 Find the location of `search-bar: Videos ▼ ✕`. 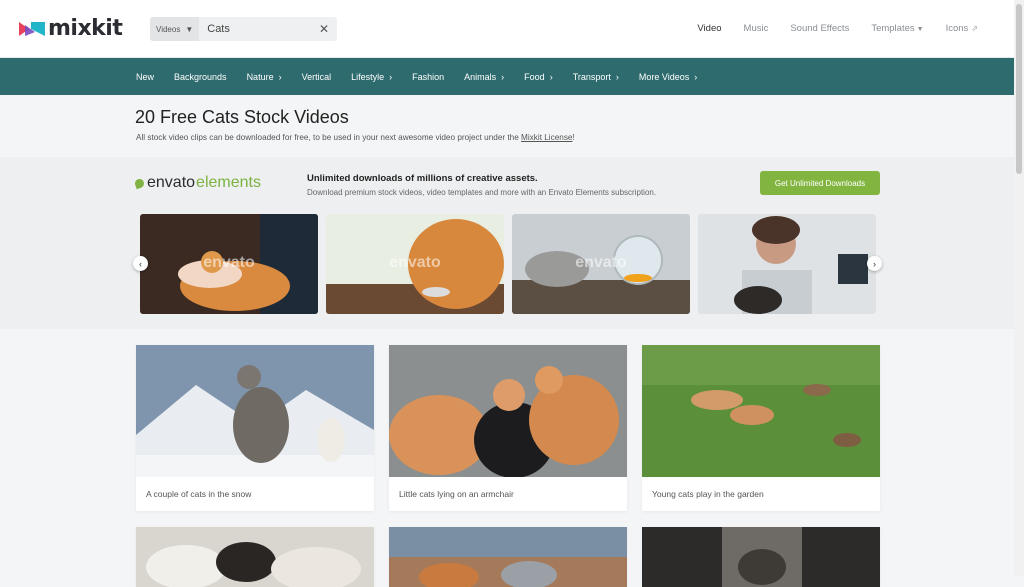

search-bar: Videos ▼ ✕ is located at coordinates (243, 29).